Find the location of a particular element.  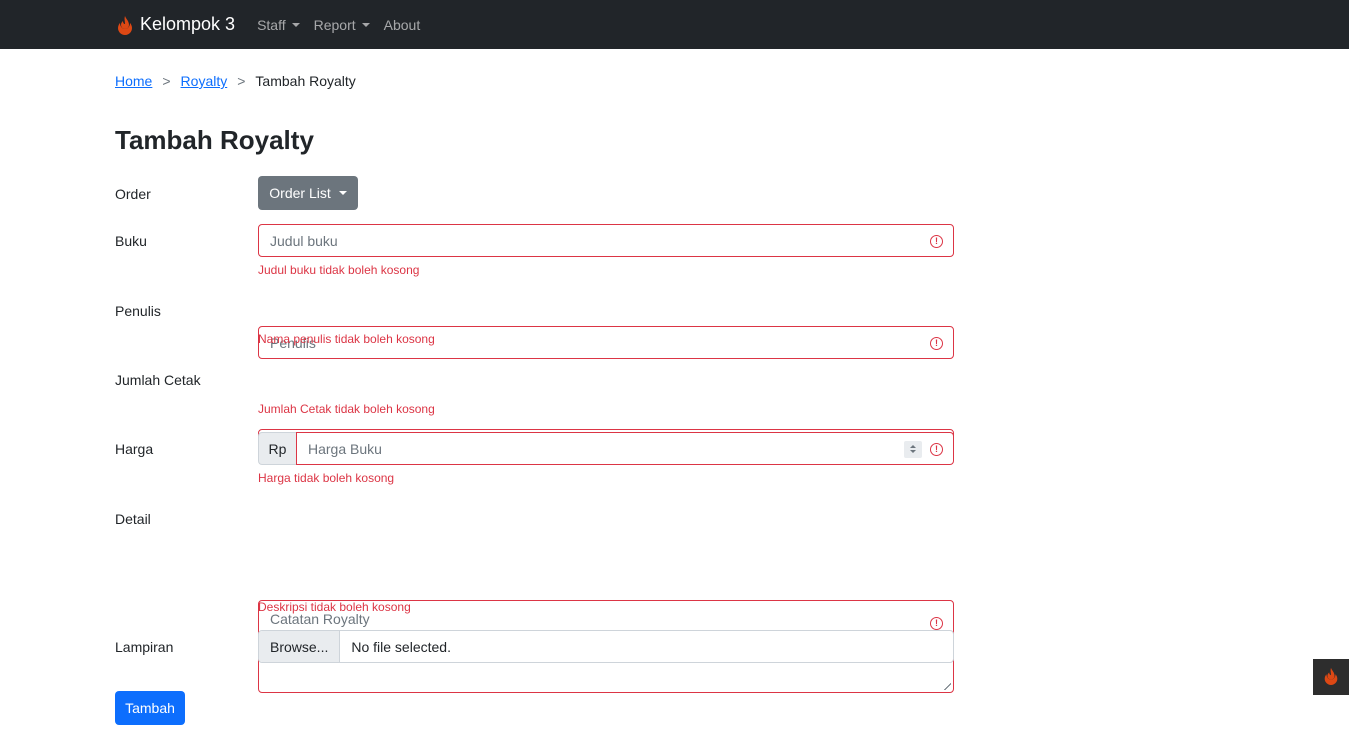

harga-field: ! is located at coordinates (625, 448).